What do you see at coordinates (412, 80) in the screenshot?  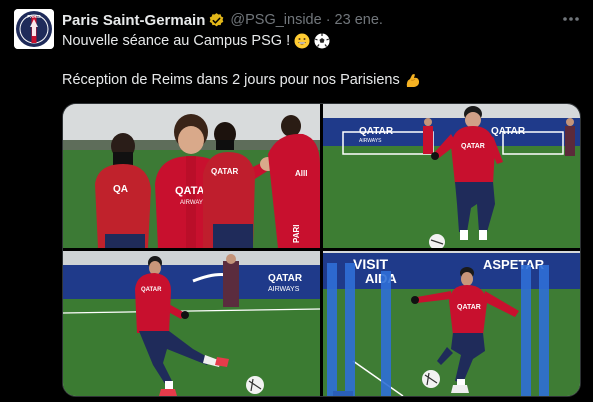 I see `flexed-biceps-emoji-icon` at bounding box center [412, 80].